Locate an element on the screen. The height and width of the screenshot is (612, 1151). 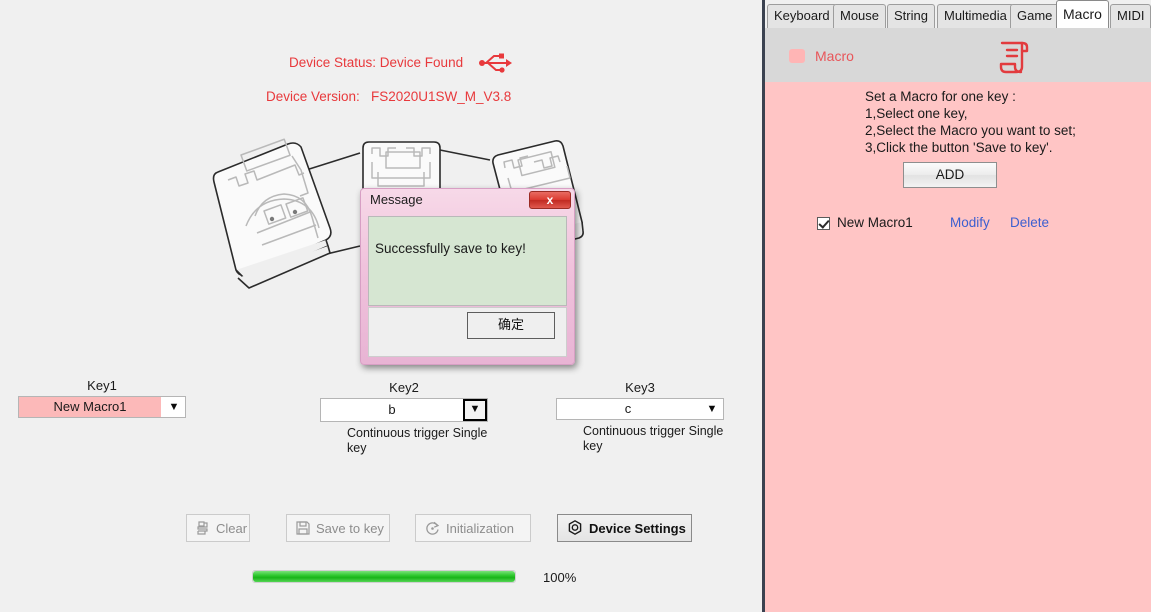
key1-label: Key1 is located at coordinates (102, 385).